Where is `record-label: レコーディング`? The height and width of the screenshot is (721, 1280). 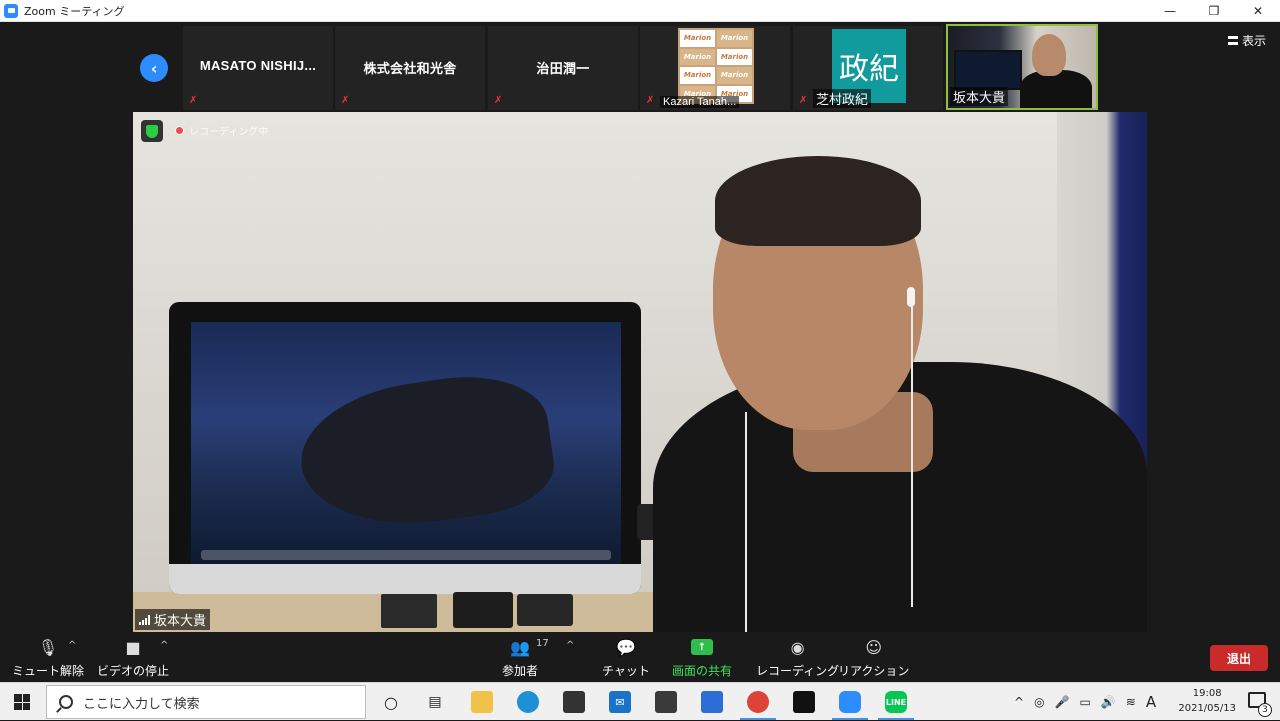
record-label: レコーディング is located at coordinates (798, 671).